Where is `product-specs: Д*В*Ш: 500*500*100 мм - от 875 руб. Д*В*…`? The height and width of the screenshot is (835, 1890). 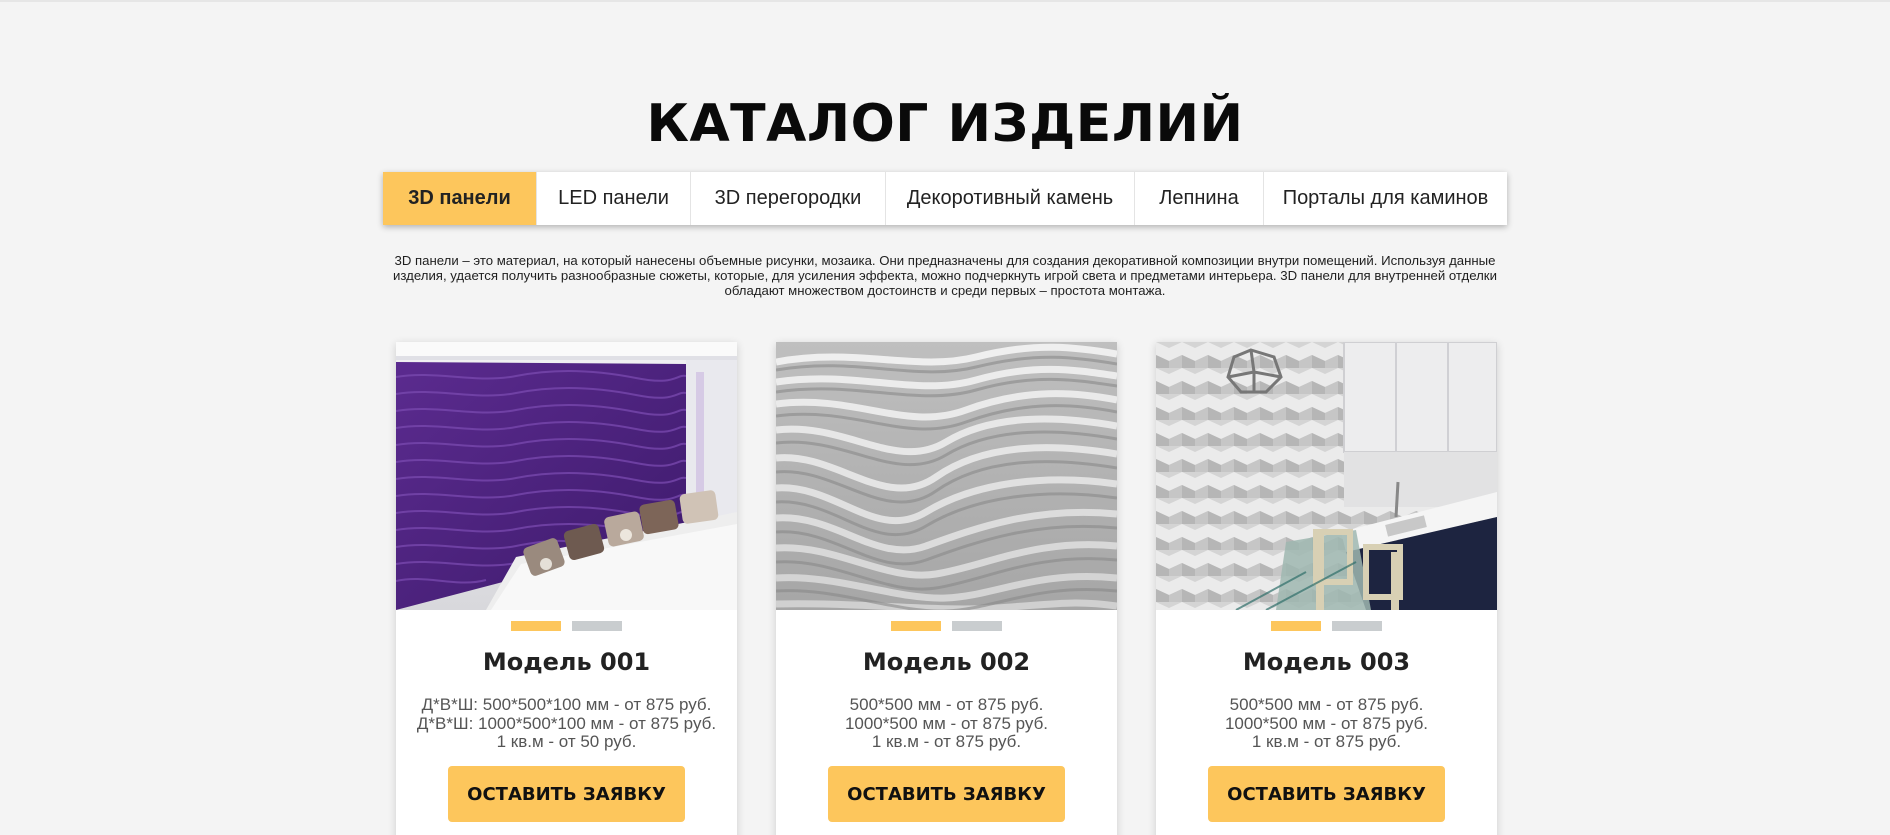 product-specs: Д*В*Ш: 500*500*100 мм - от 875 руб. Д*В*… is located at coordinates (566, 723).